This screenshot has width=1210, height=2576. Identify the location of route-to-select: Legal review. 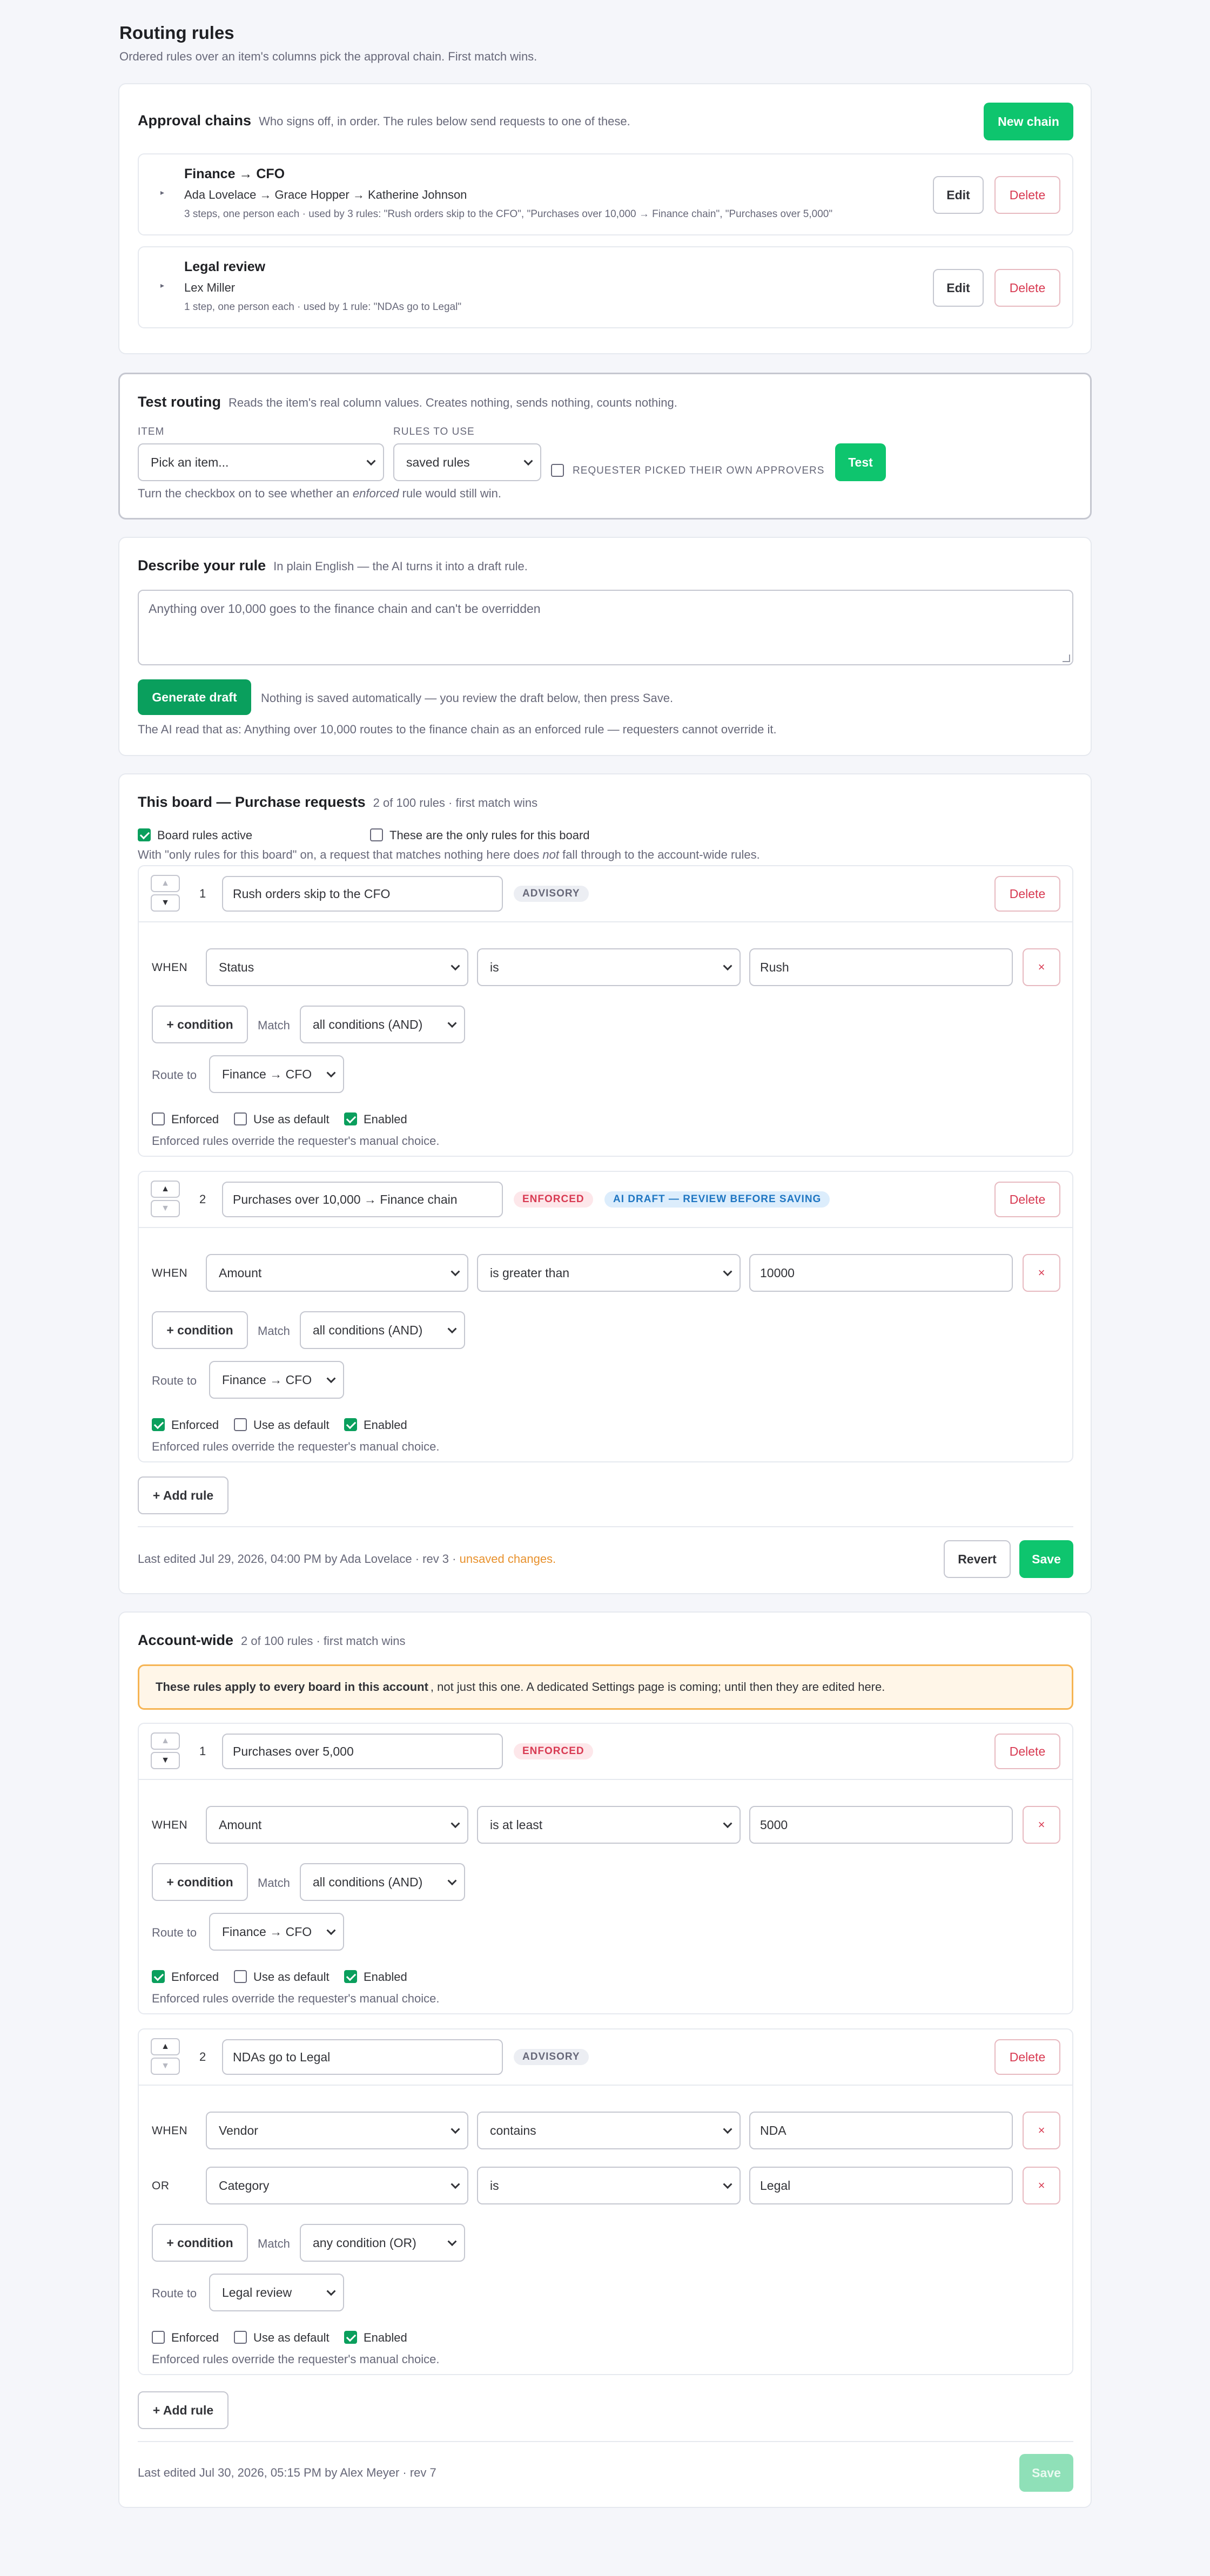
(276, 2292).